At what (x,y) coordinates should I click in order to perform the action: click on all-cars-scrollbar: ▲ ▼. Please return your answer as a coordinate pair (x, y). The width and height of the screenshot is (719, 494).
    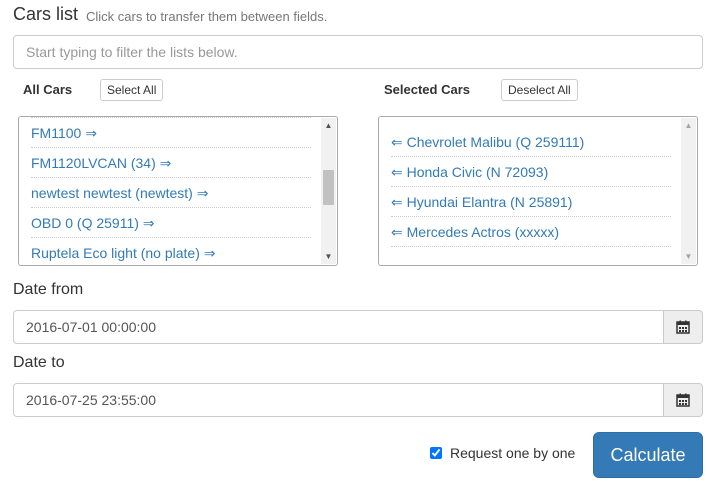
    Looking at the image, I should click on (328, 191).